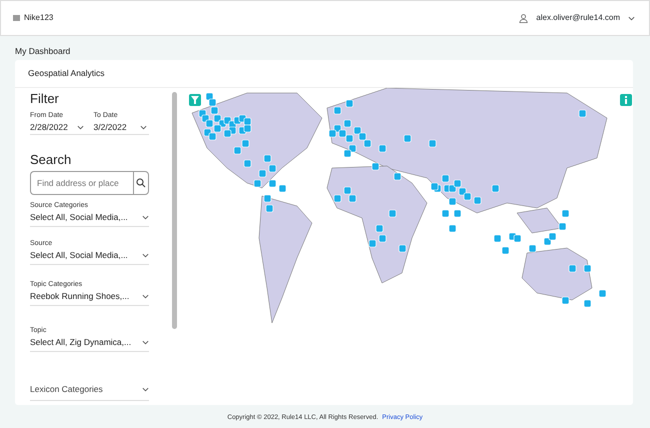 This screenshot has height=428, width=650. I want to click on date-select: 2/28/2022, so click(58, 127).